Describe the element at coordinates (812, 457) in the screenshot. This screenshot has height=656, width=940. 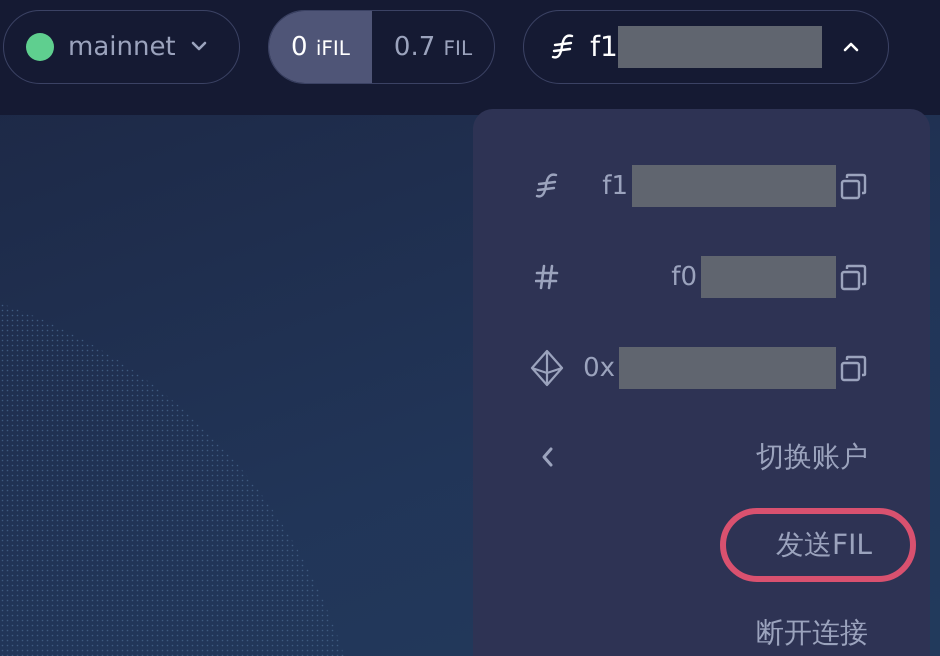
I see `menu-action: 切换账户` at that location.